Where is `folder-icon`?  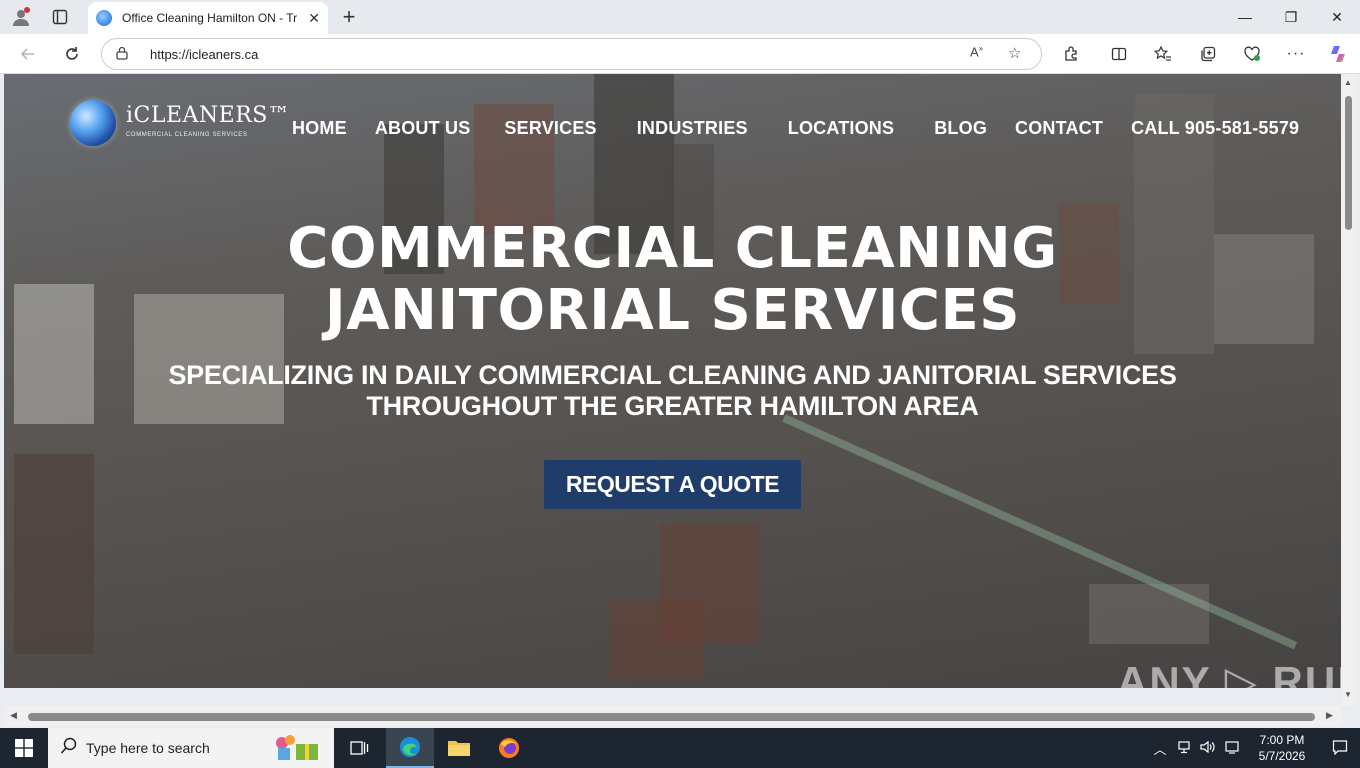 folder-icon is located at coordinates (459, 748).